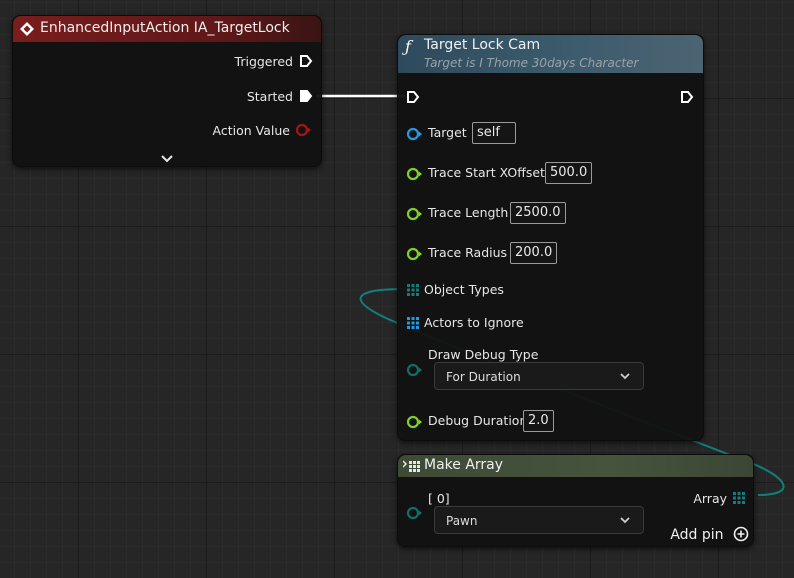  I want to click on started-pin-label: Started, so click(269, 96).